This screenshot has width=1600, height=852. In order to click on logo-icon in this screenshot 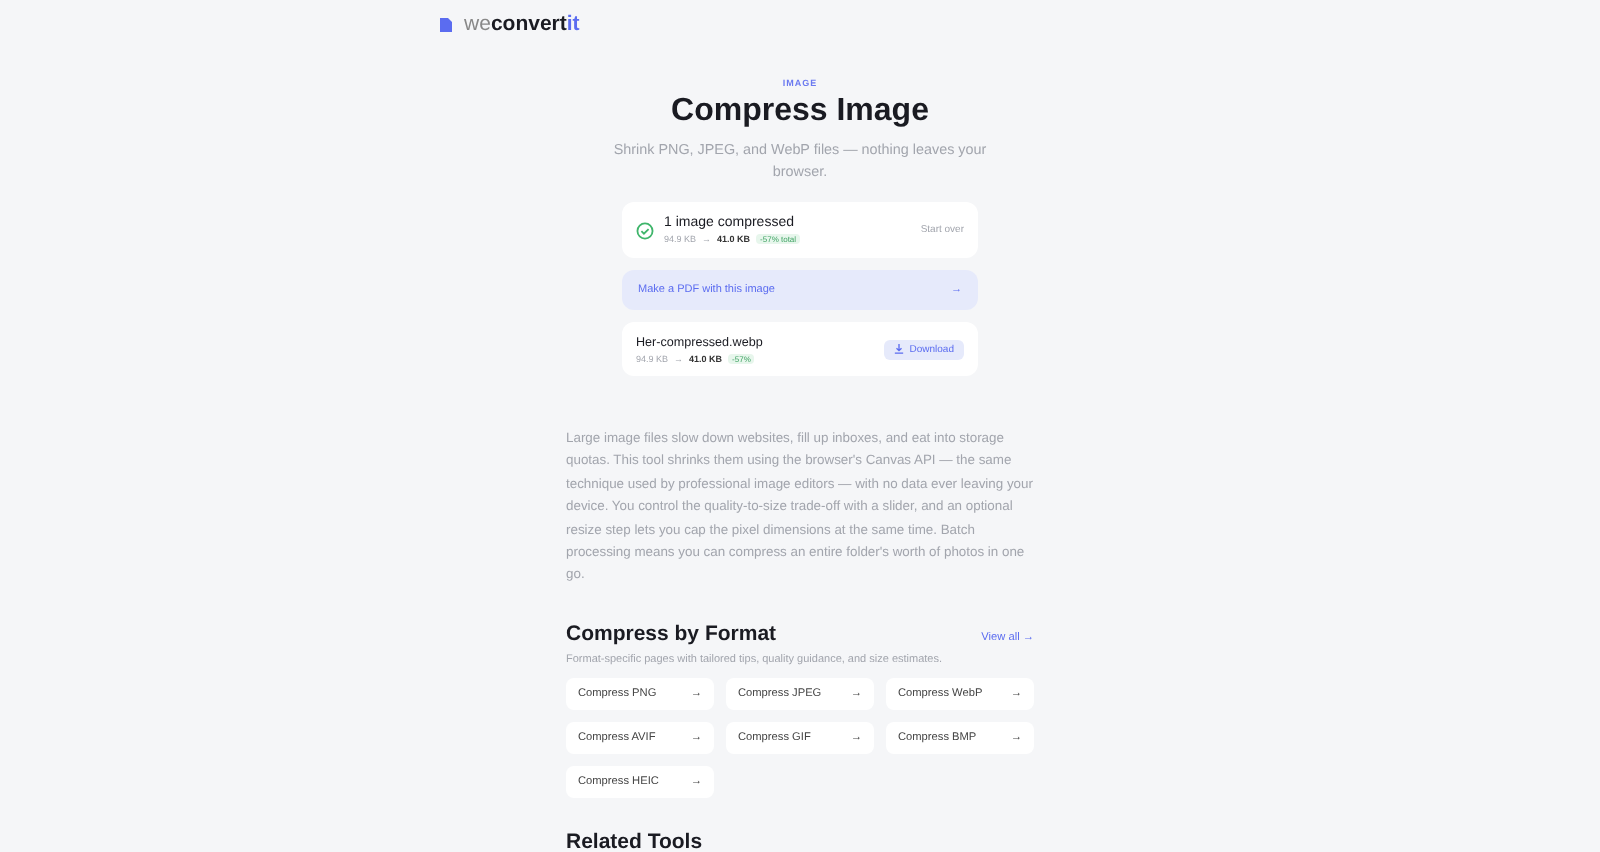, I will do `click(446, 24)`.